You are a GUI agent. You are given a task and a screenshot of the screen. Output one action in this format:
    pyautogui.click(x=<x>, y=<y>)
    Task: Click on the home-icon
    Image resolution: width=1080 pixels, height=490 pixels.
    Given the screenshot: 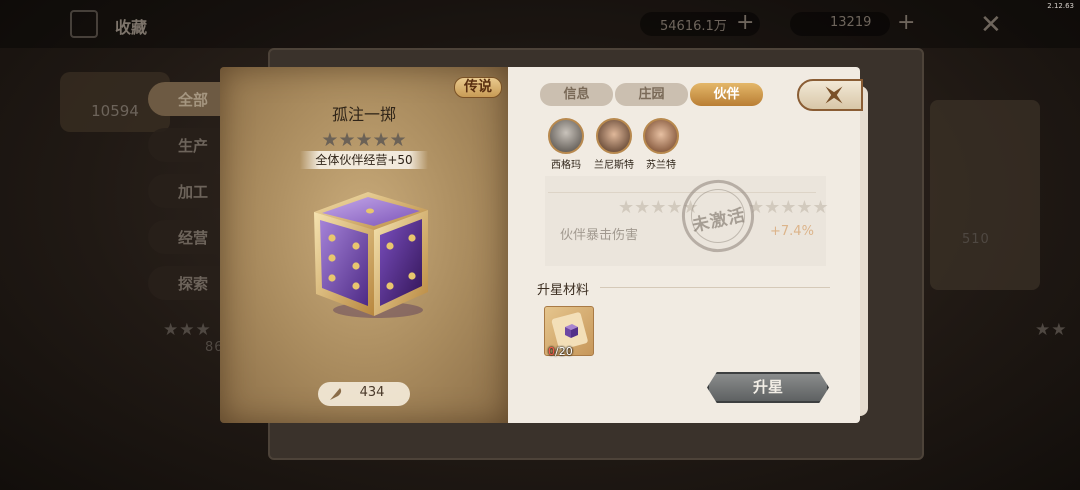 What is the action you would take?
    pyautogui.click(x=84, y=24)
    